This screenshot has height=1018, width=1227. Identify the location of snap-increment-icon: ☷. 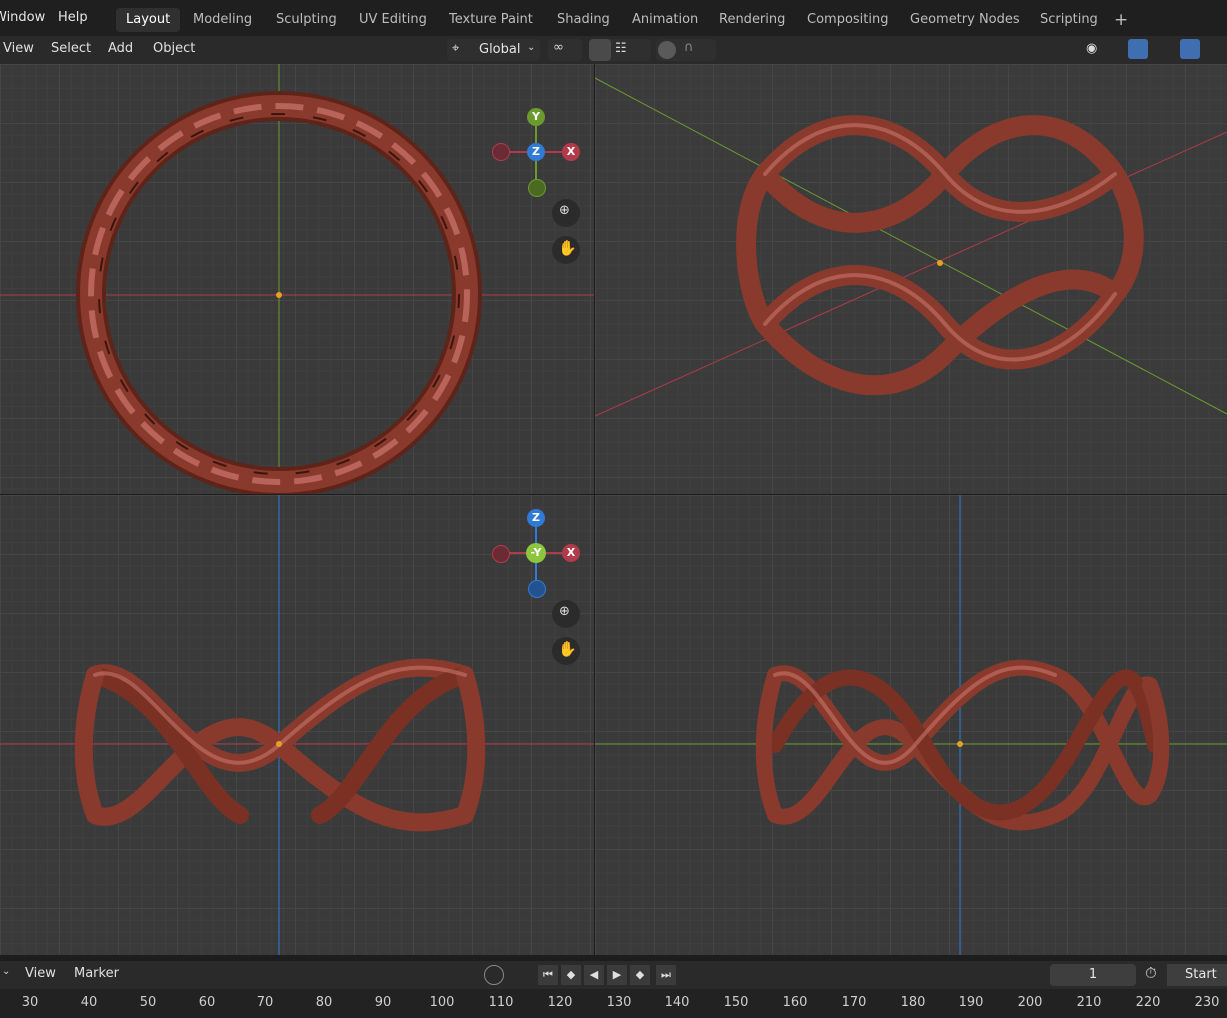
(621, 48).